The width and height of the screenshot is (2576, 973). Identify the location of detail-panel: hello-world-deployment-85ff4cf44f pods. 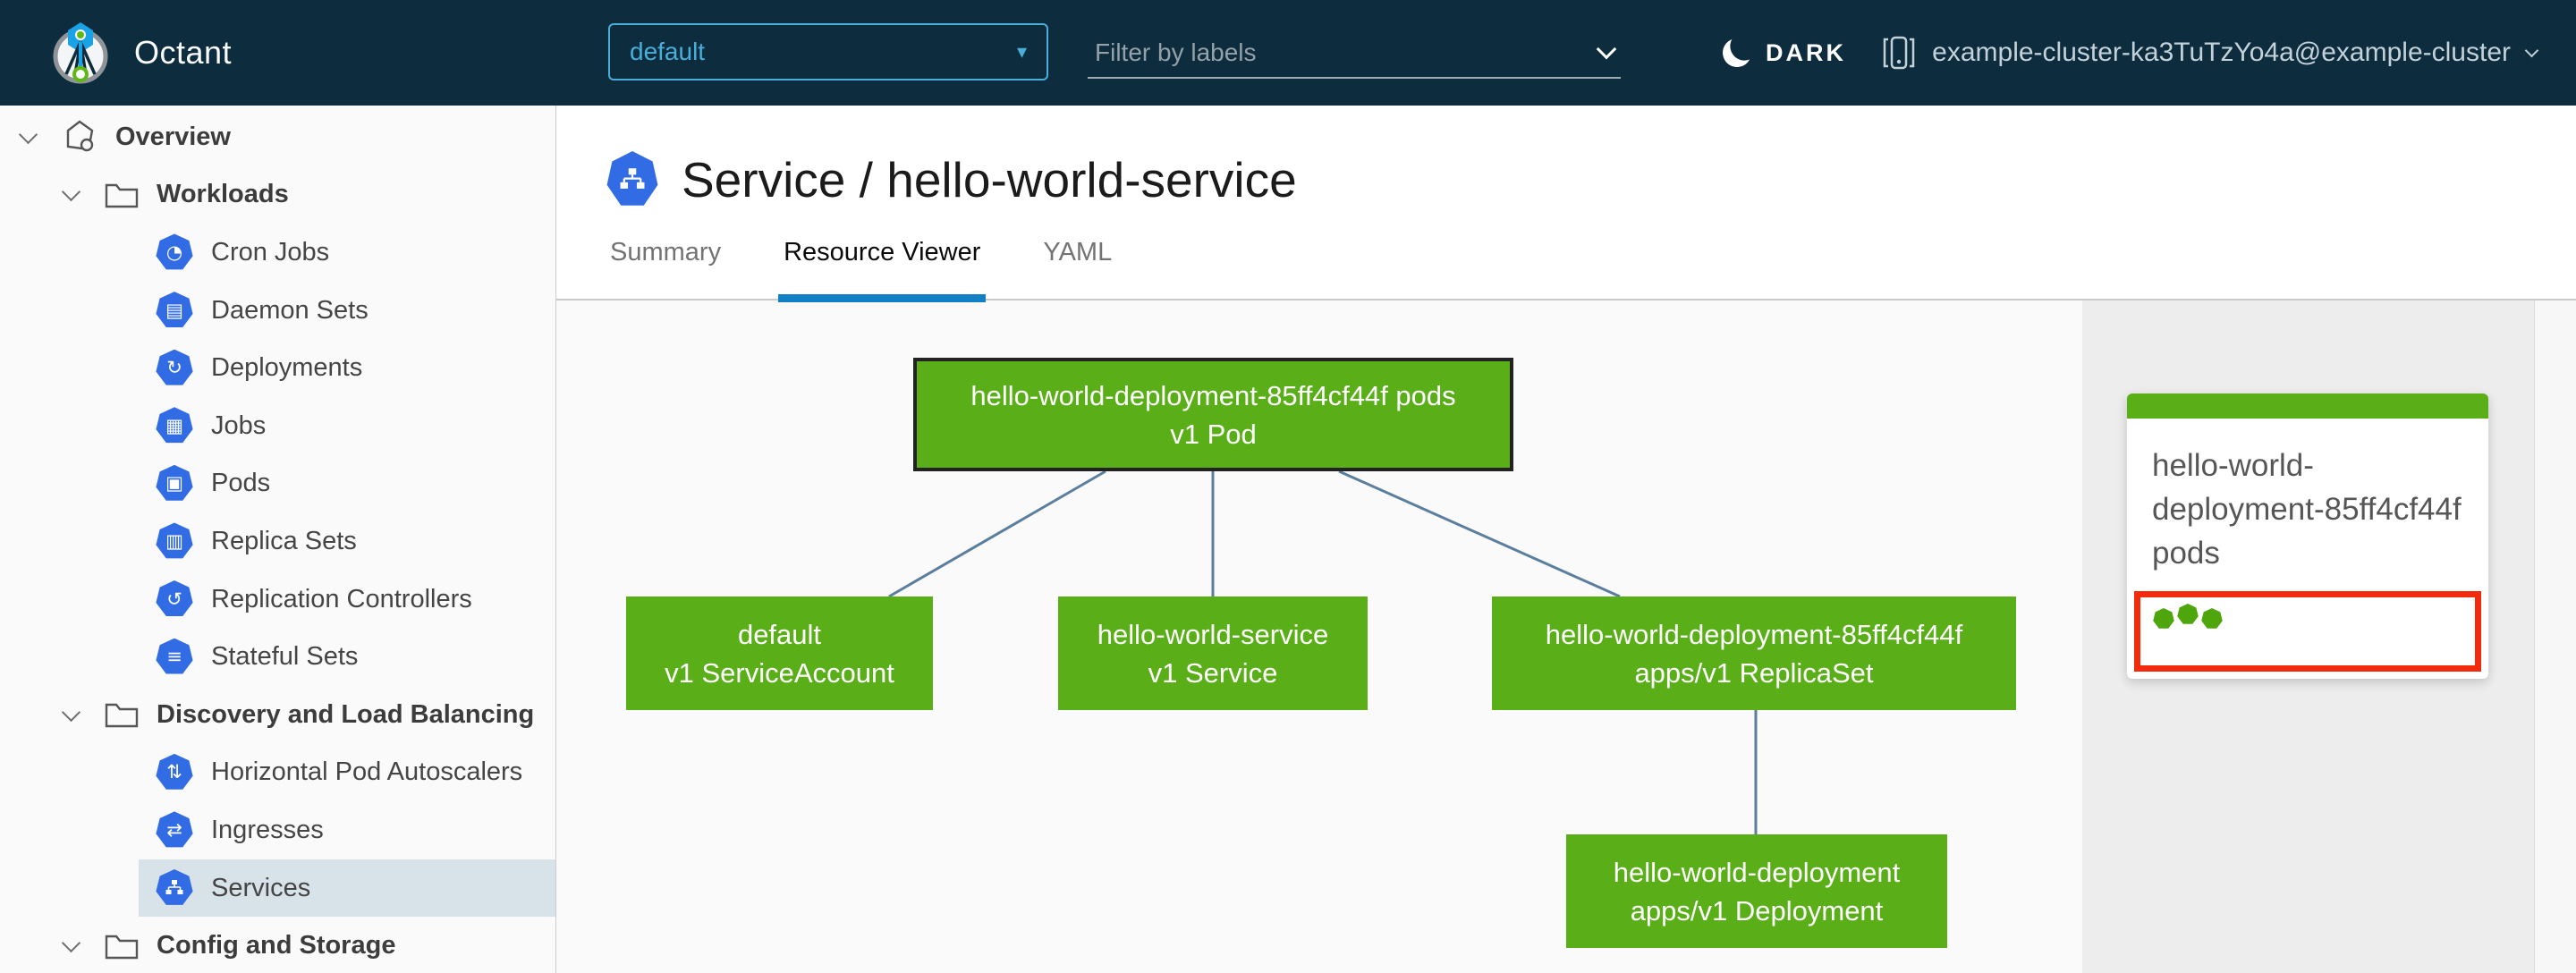
(2308, 636).